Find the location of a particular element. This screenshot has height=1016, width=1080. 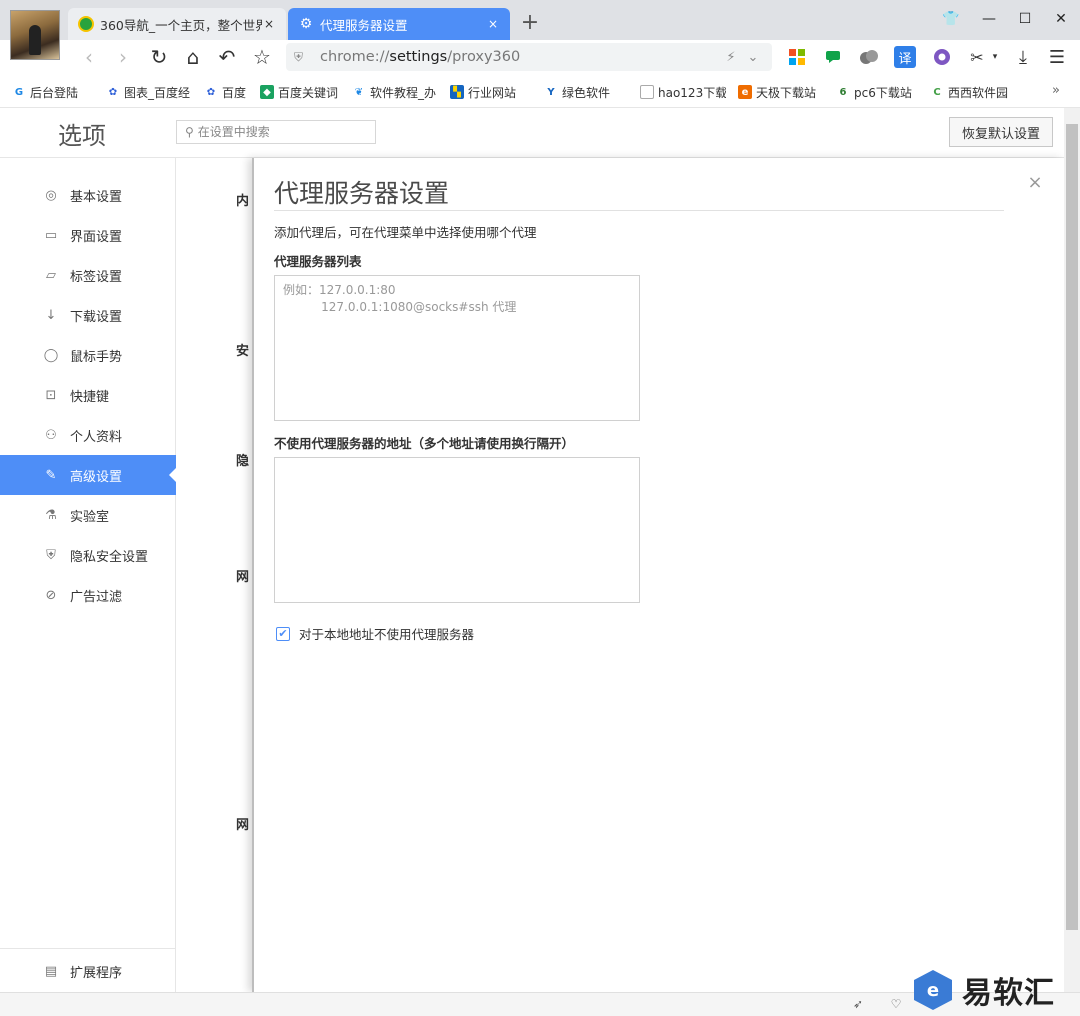

window-icon: ▭ is located at coordinates (51, 235).